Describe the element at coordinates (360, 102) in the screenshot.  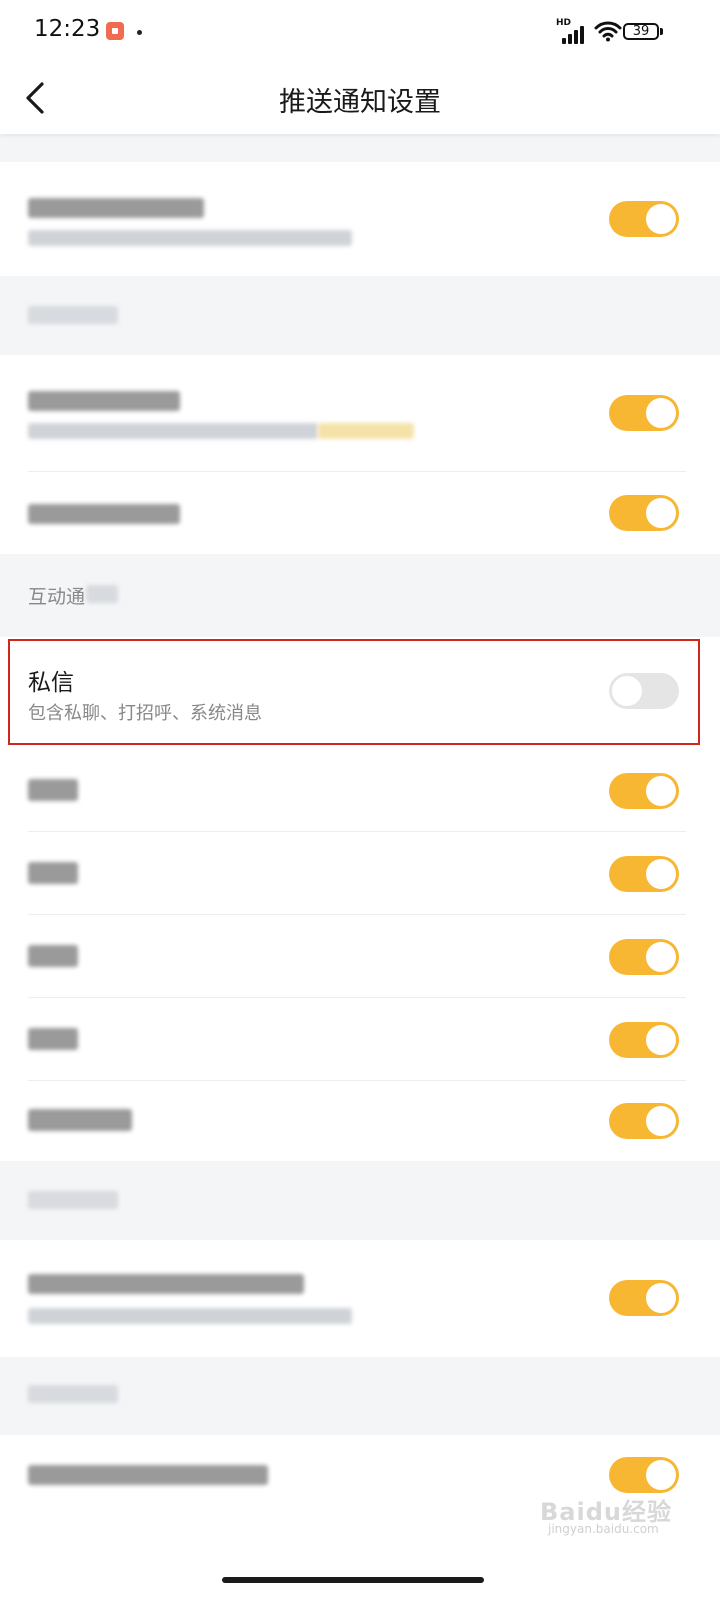
I see `page-title: 推送通知设置` at that location.